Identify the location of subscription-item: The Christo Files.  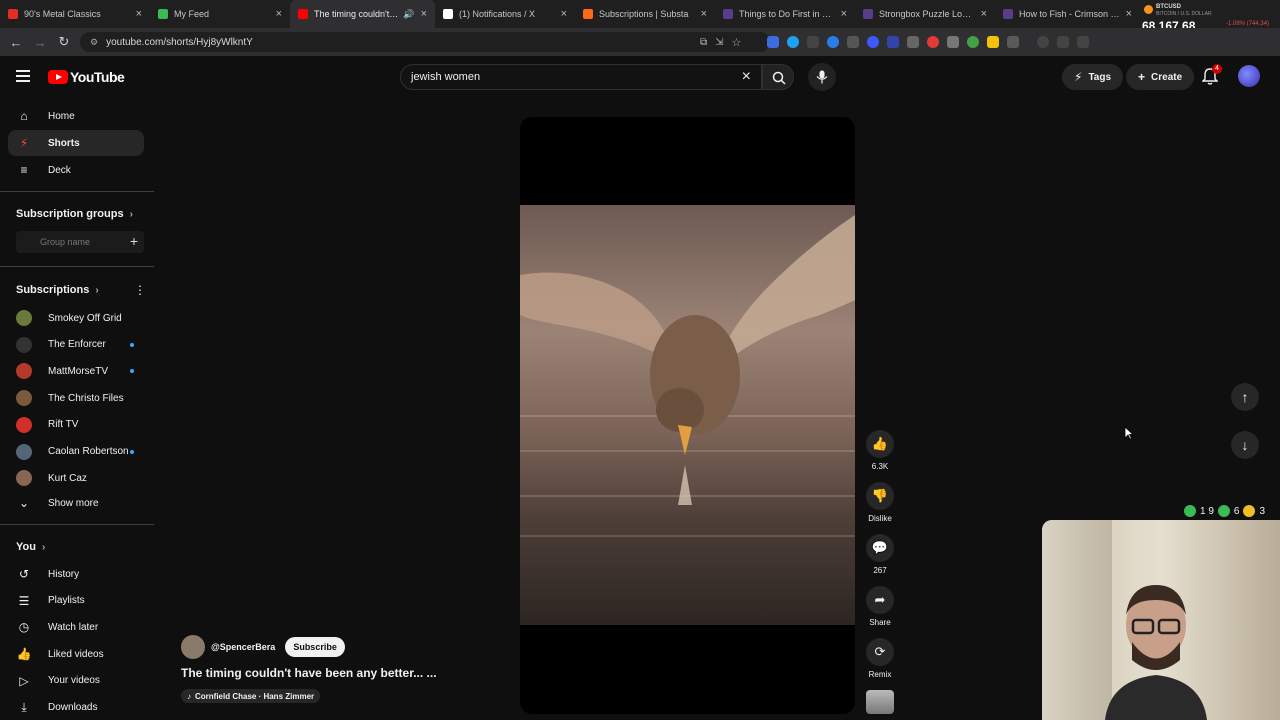
(76, 398).